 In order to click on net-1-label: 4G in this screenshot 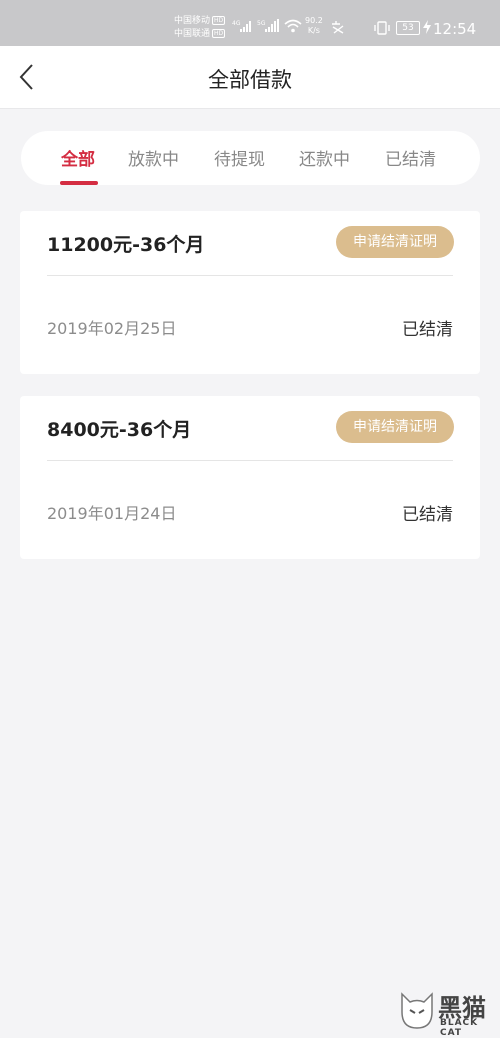, I will do `click(236, 23)`.